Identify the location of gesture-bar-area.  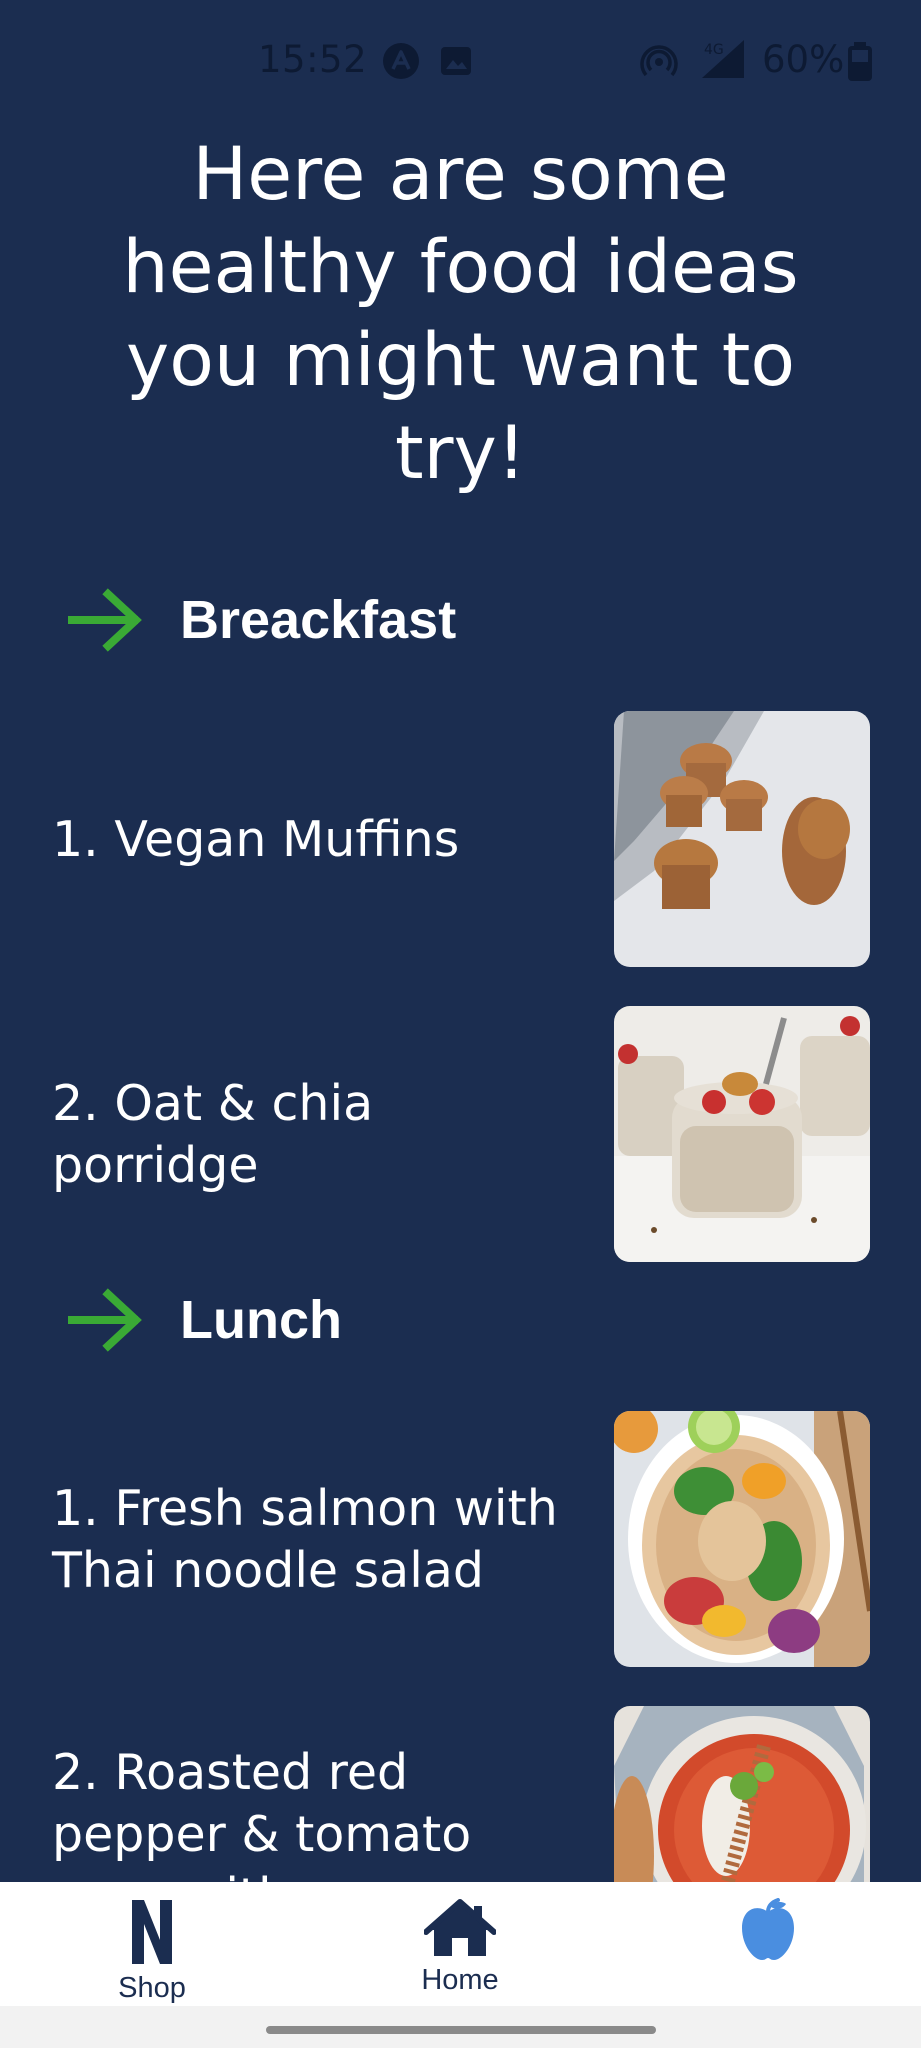
(460, 2027).